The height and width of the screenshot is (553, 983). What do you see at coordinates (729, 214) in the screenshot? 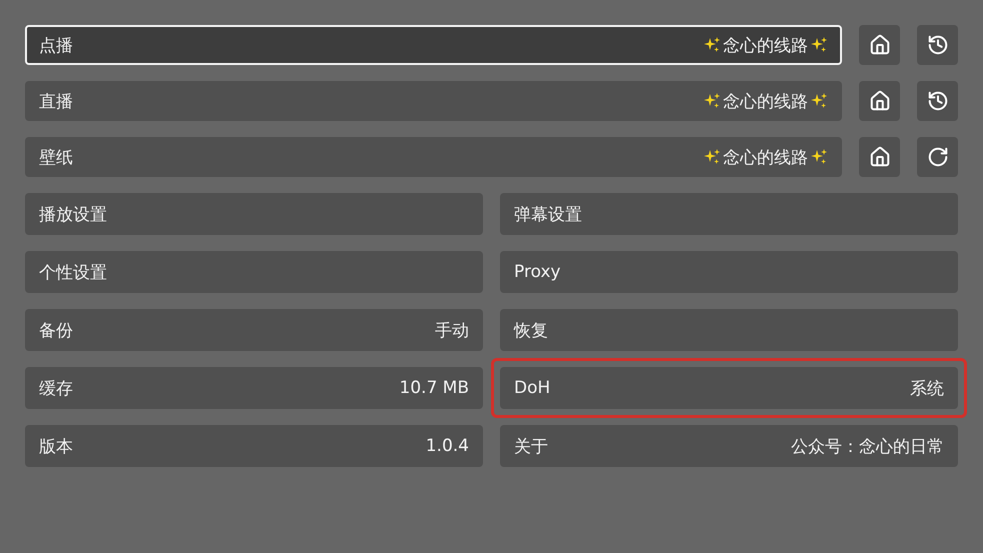
I see `settings-item: 弹幕设置` at bounding box center [729, 214].